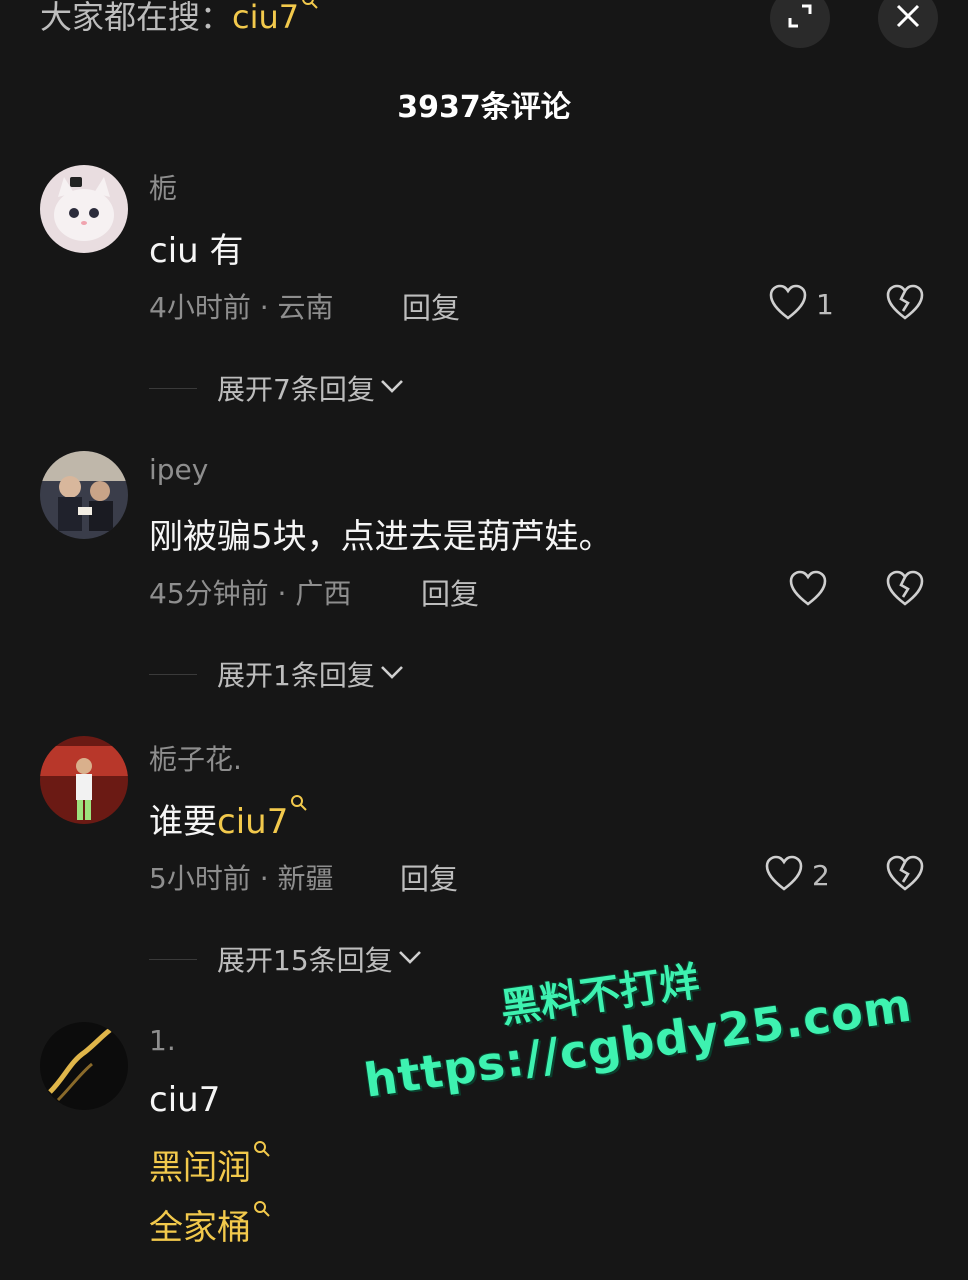 The height and width of the screenshot is (1280, 968). I want to click on search-suggestion: 大家都在搜：ciu7, so click(179, 19).